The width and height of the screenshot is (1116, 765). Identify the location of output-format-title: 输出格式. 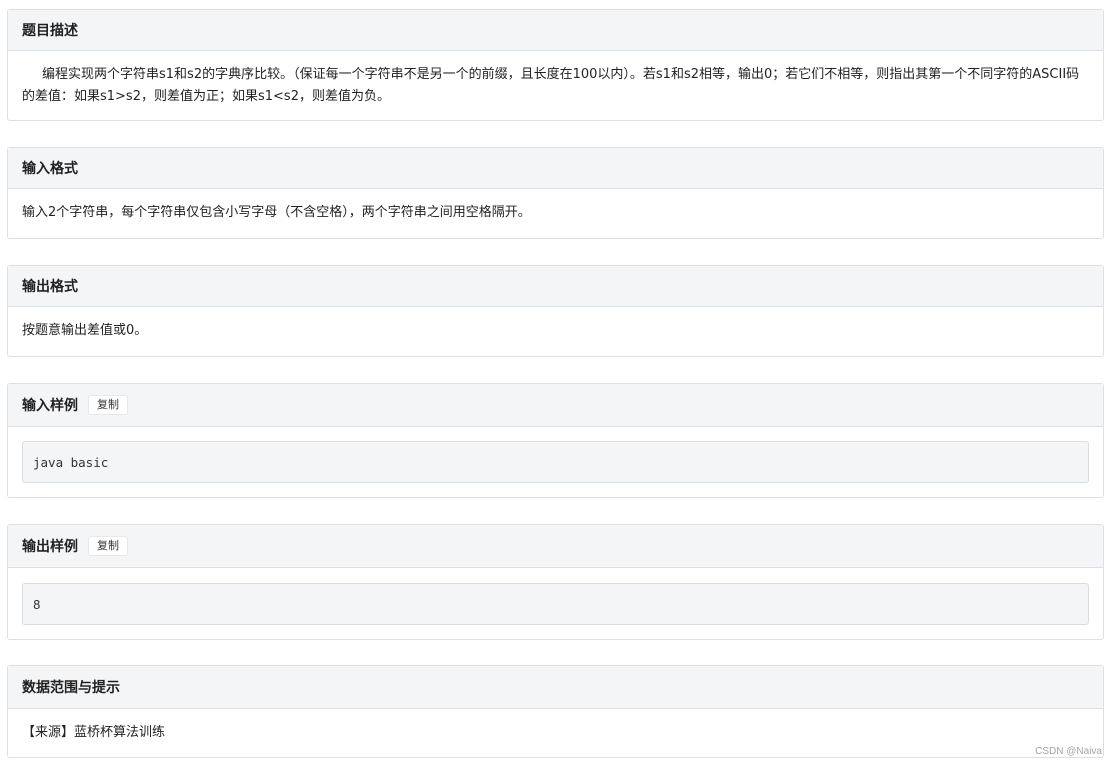
(50, 287).